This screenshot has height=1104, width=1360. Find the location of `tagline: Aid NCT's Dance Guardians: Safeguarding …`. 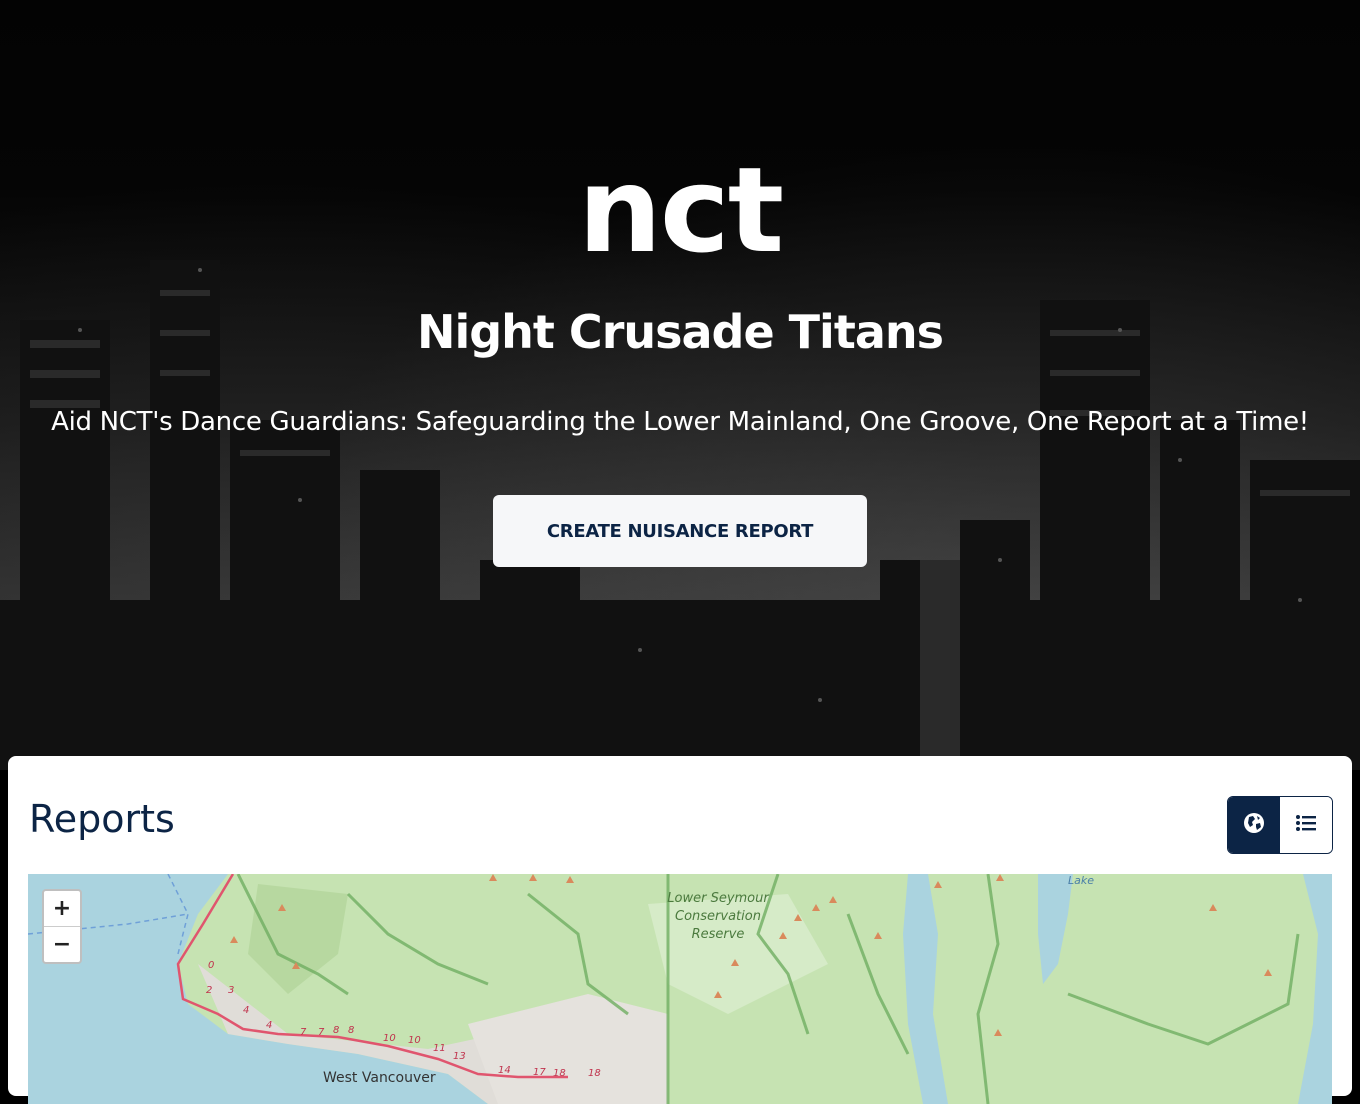

tagline: Aid NCT's Dance Guardians: Safeguarding … is located at coordinates (680, 422).